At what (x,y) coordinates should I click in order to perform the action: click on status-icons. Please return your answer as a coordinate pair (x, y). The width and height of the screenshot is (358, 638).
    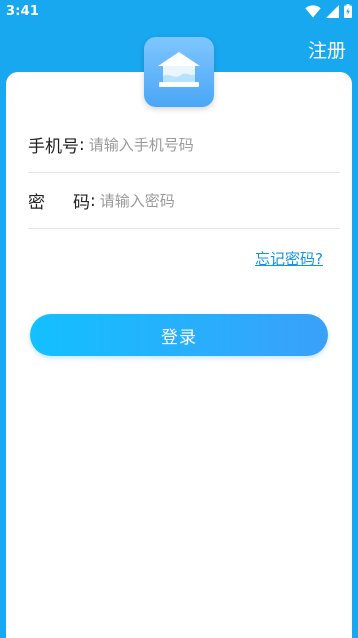
    Looking at the image, I should click on (328, 11).